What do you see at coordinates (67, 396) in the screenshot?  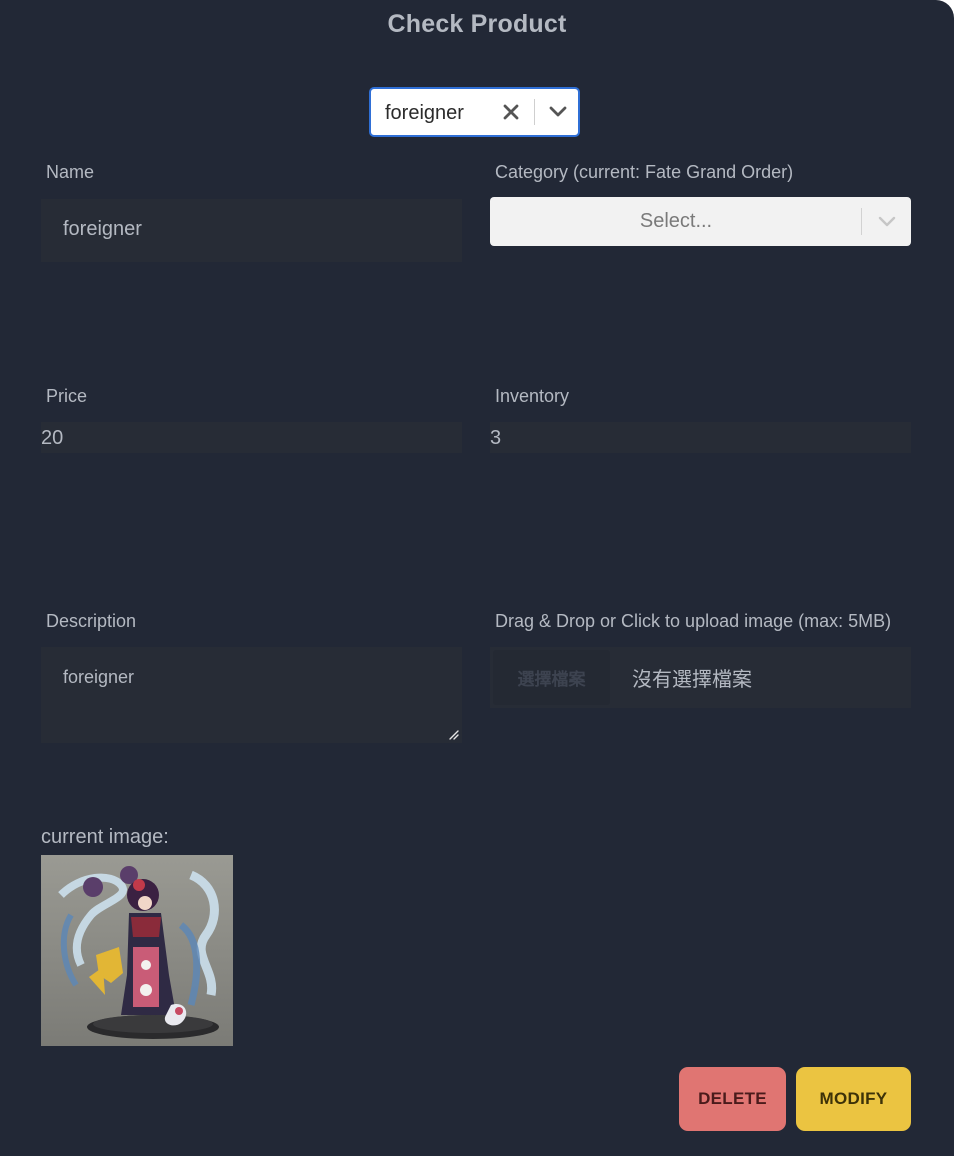 I see `price-label: Price` at bounding box center [67, 396].